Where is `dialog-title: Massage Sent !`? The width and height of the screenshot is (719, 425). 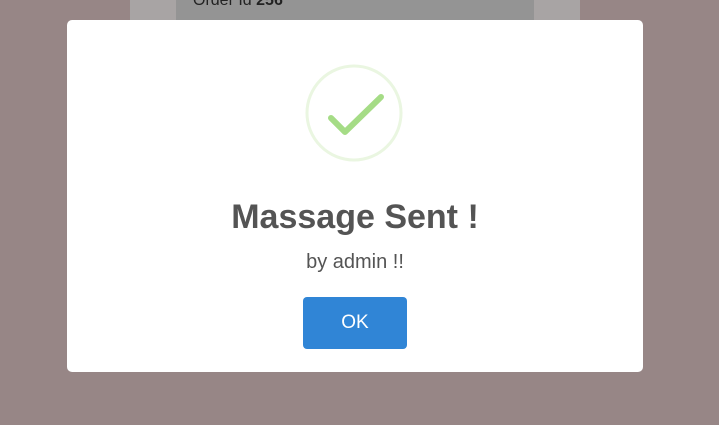
dialog-title: Massage Sent ! is located at coordinates (355, 217).